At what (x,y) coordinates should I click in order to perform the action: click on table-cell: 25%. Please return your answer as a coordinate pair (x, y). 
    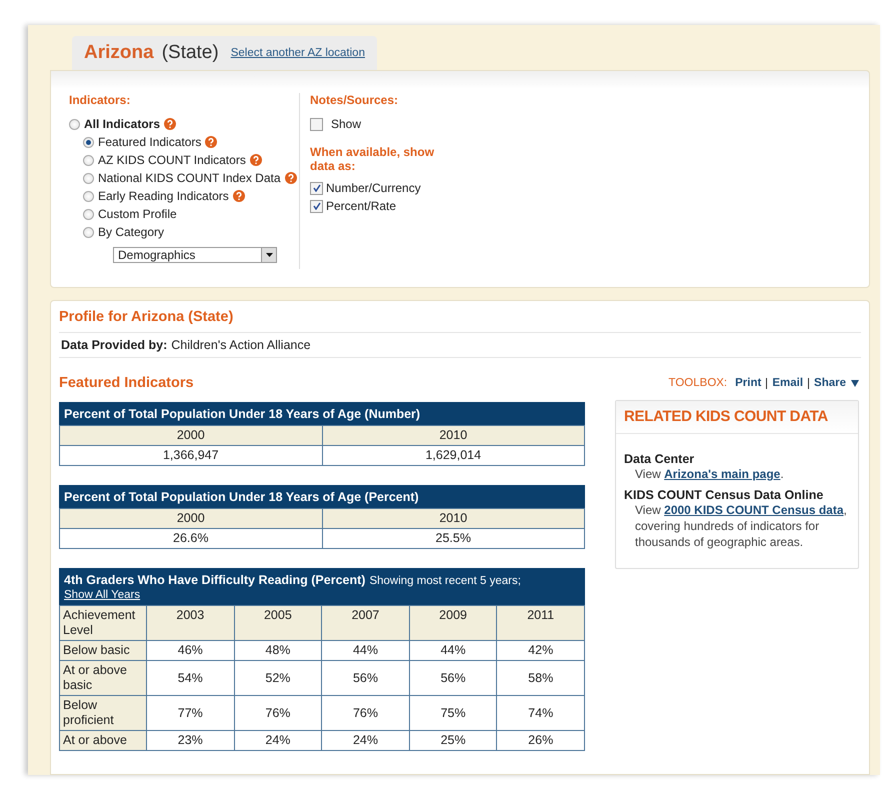
    Looking at the image, I should click on (453, 740).